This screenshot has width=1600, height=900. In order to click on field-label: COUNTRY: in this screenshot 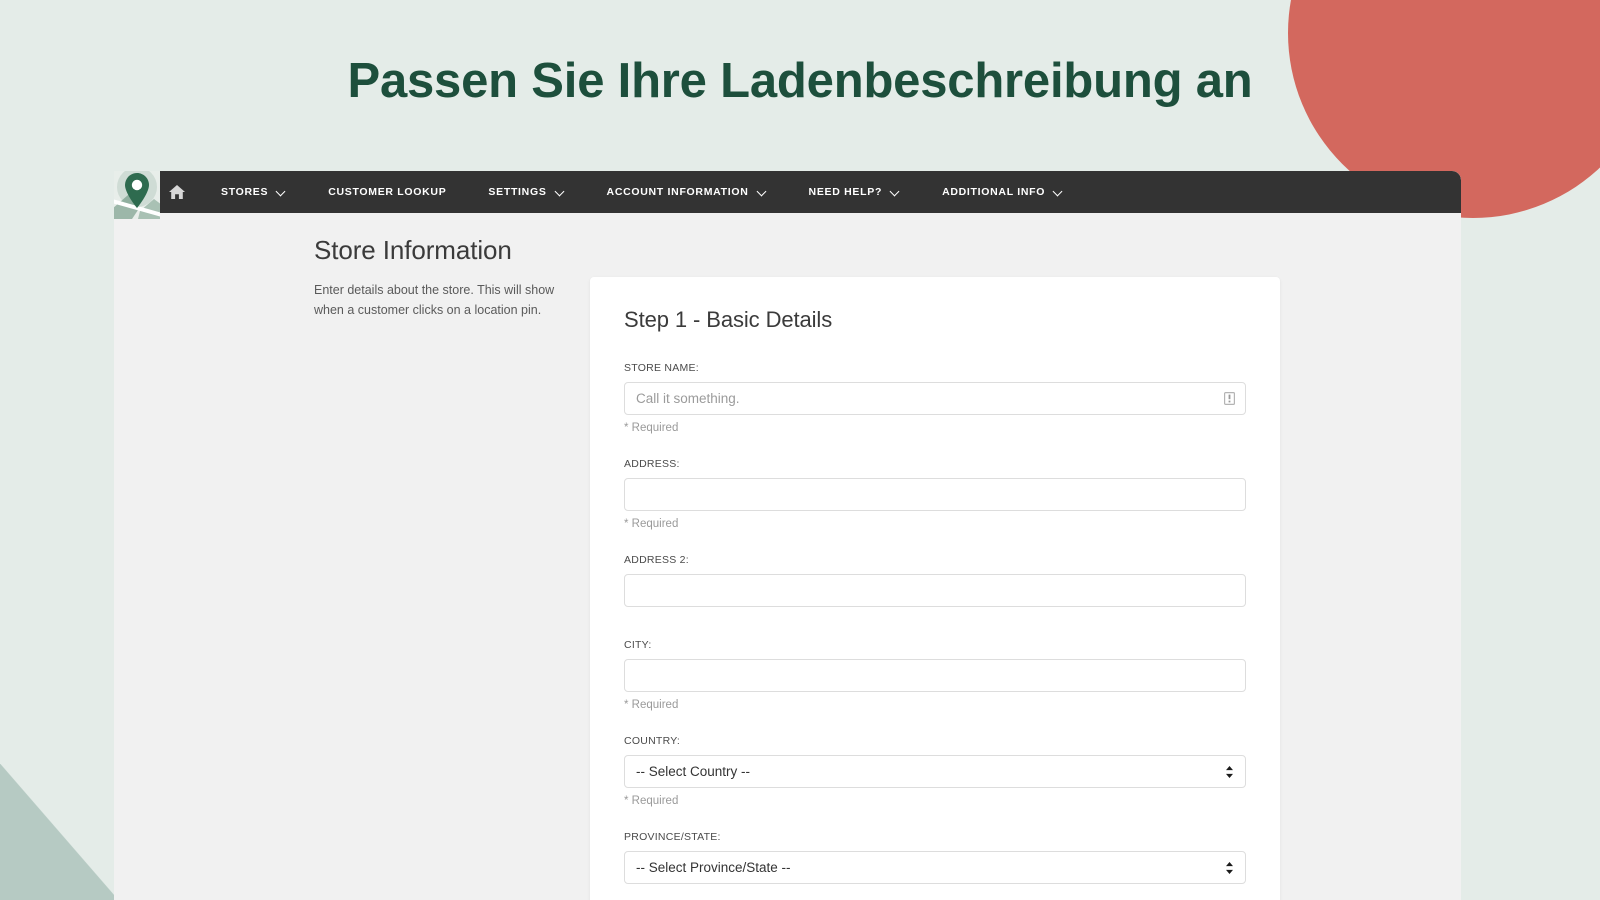, I will do `click(652, 741)`.